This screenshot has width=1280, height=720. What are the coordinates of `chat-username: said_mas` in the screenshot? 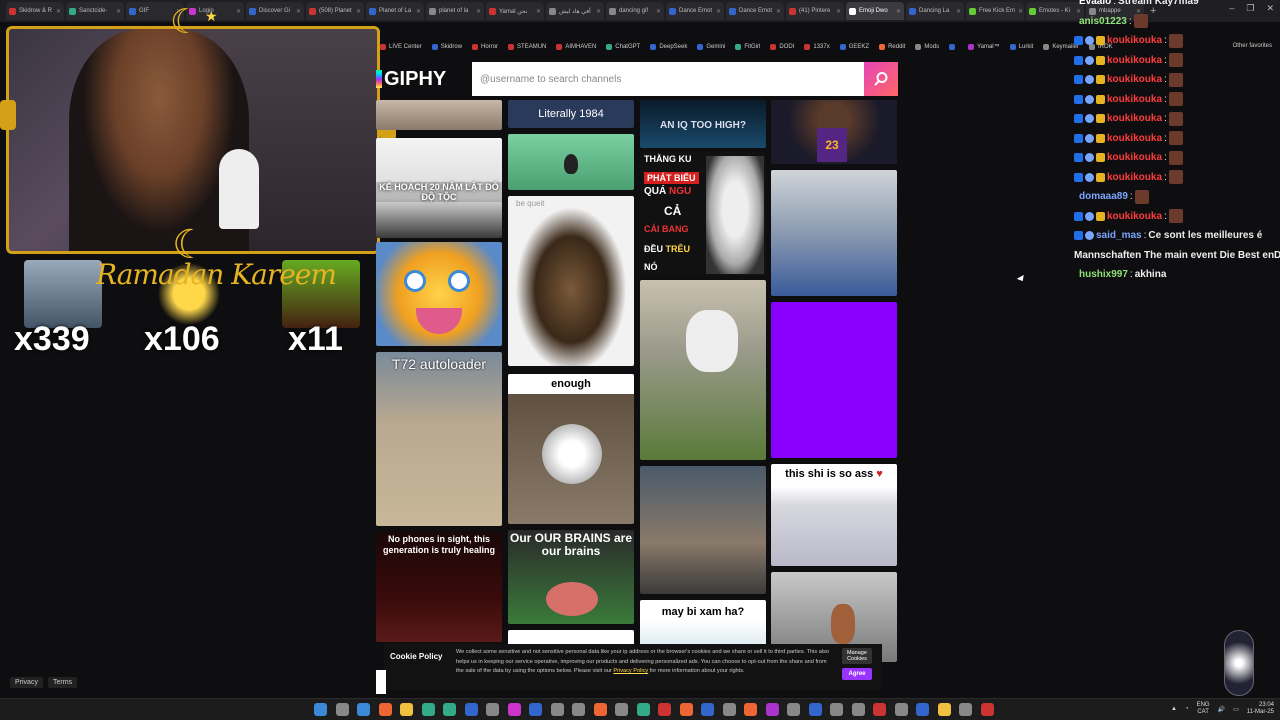 It's located at (1119, 235).